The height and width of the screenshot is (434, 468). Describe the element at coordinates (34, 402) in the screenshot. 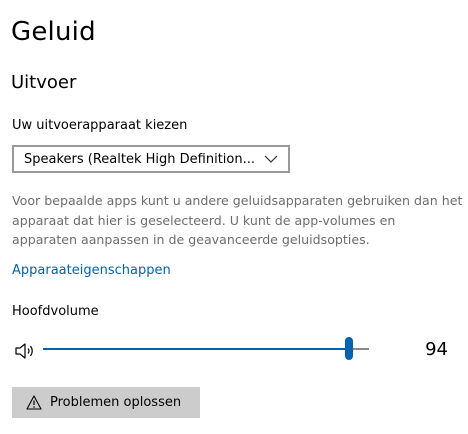

I see `warning-icon` at that location.